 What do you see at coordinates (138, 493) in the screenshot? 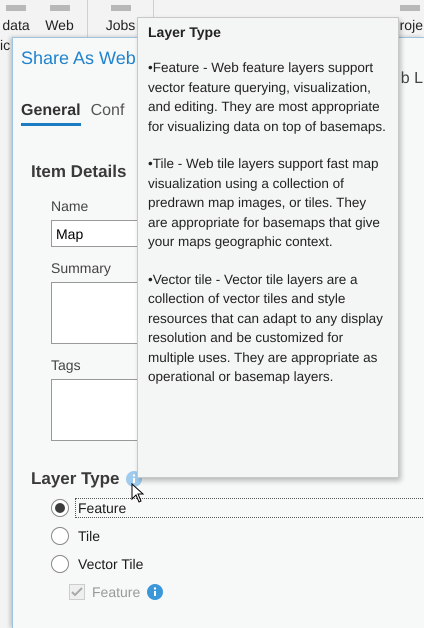
I see `cursor-icon` at bounding box center [138, 493].